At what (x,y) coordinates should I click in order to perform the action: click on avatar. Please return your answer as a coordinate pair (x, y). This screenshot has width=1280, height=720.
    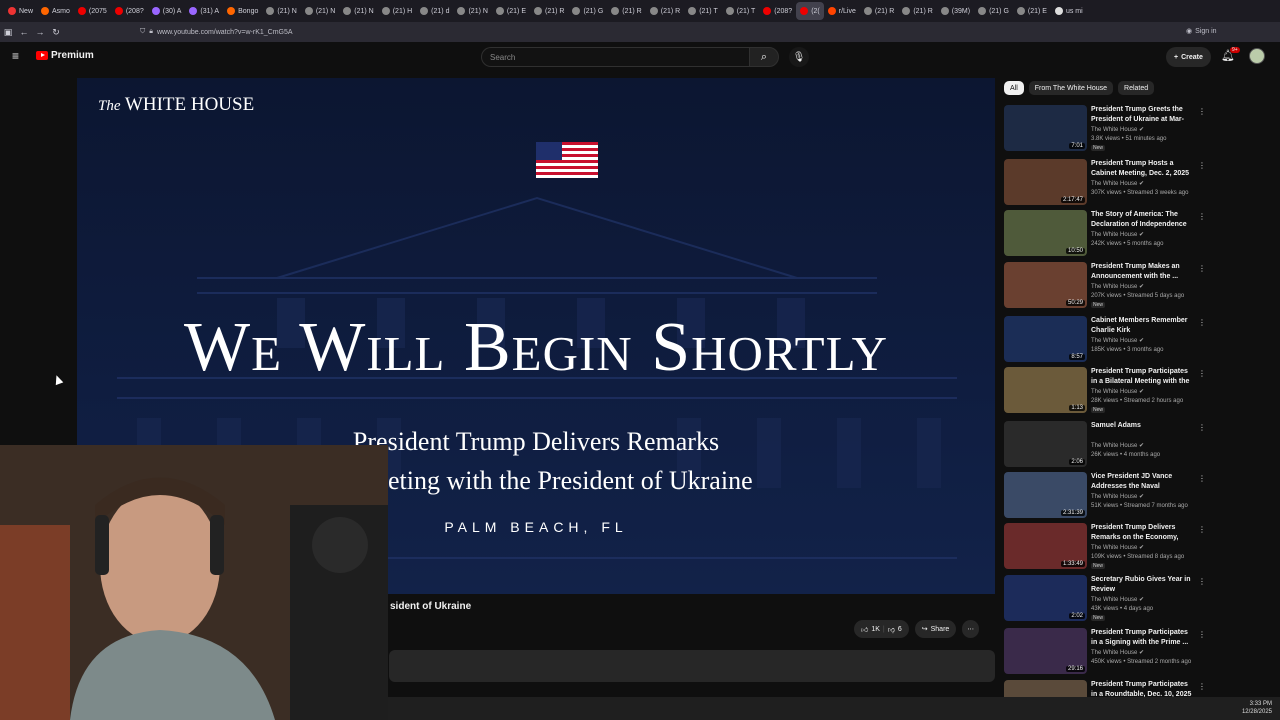
    Looking at the image, I should click on (1257, 56).